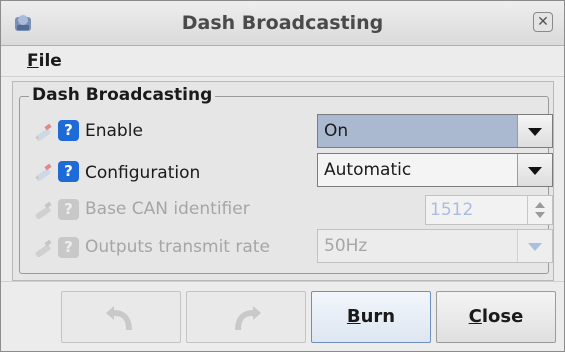  Describe the element at coordinates (371, 317) in the screenshot. I see `burn-button: Burn` at that location.